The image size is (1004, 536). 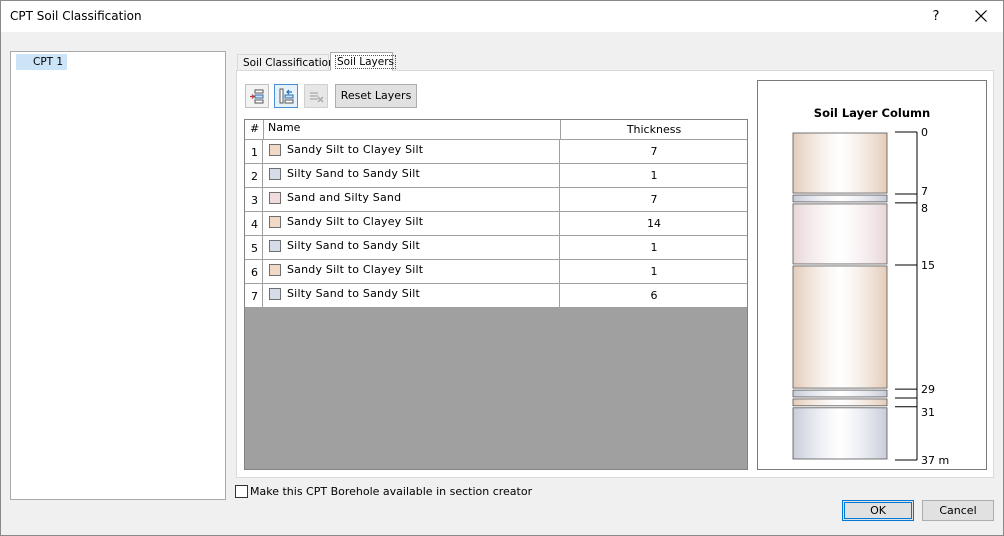 What do you see at coordinates (654, 295) in the screenshot?
I see `layer-thickness-cell: 6` at bounding box center [654, 295].